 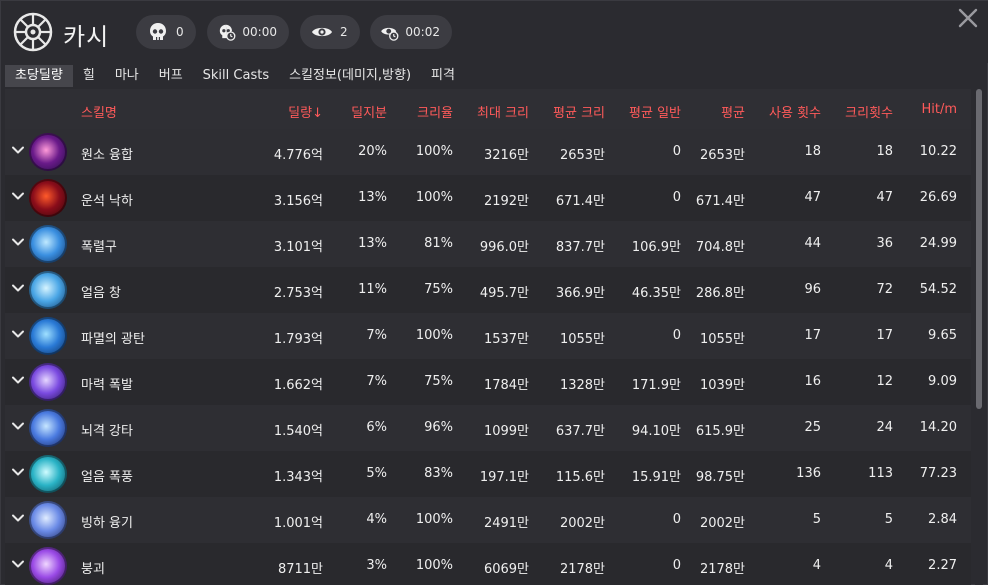 What do you see at coordinates (655, 111) in the screenshot?
I see `col-avg-normal: 평균 일반` at bounding box center [655, 111].